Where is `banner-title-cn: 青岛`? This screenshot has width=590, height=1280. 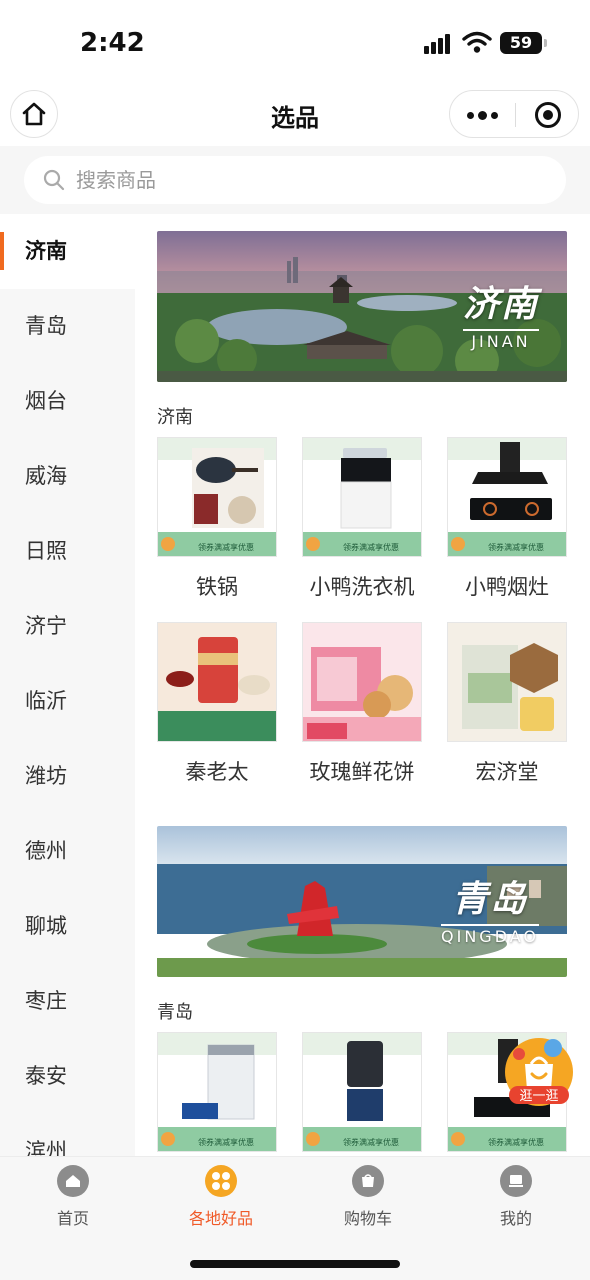
banner-title-cn: 青岛 is located at coordinates (490, 899).